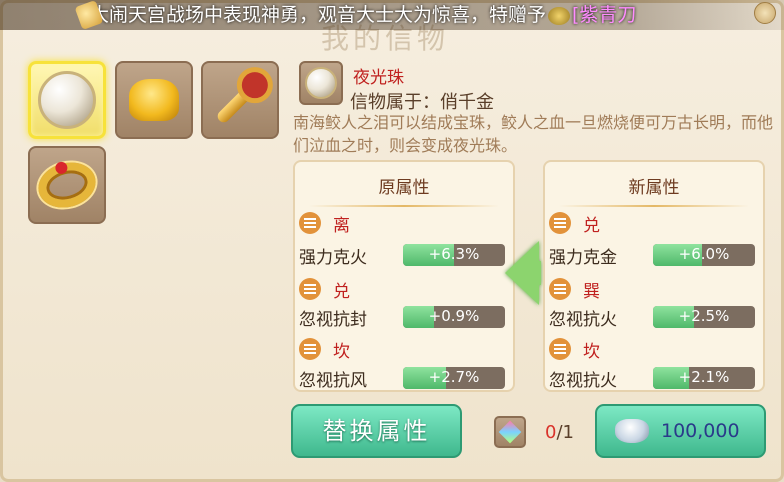 The width and height of the screenshot is (784, 482). I want to click on stat-value: +2.5%, so click(704, 316).